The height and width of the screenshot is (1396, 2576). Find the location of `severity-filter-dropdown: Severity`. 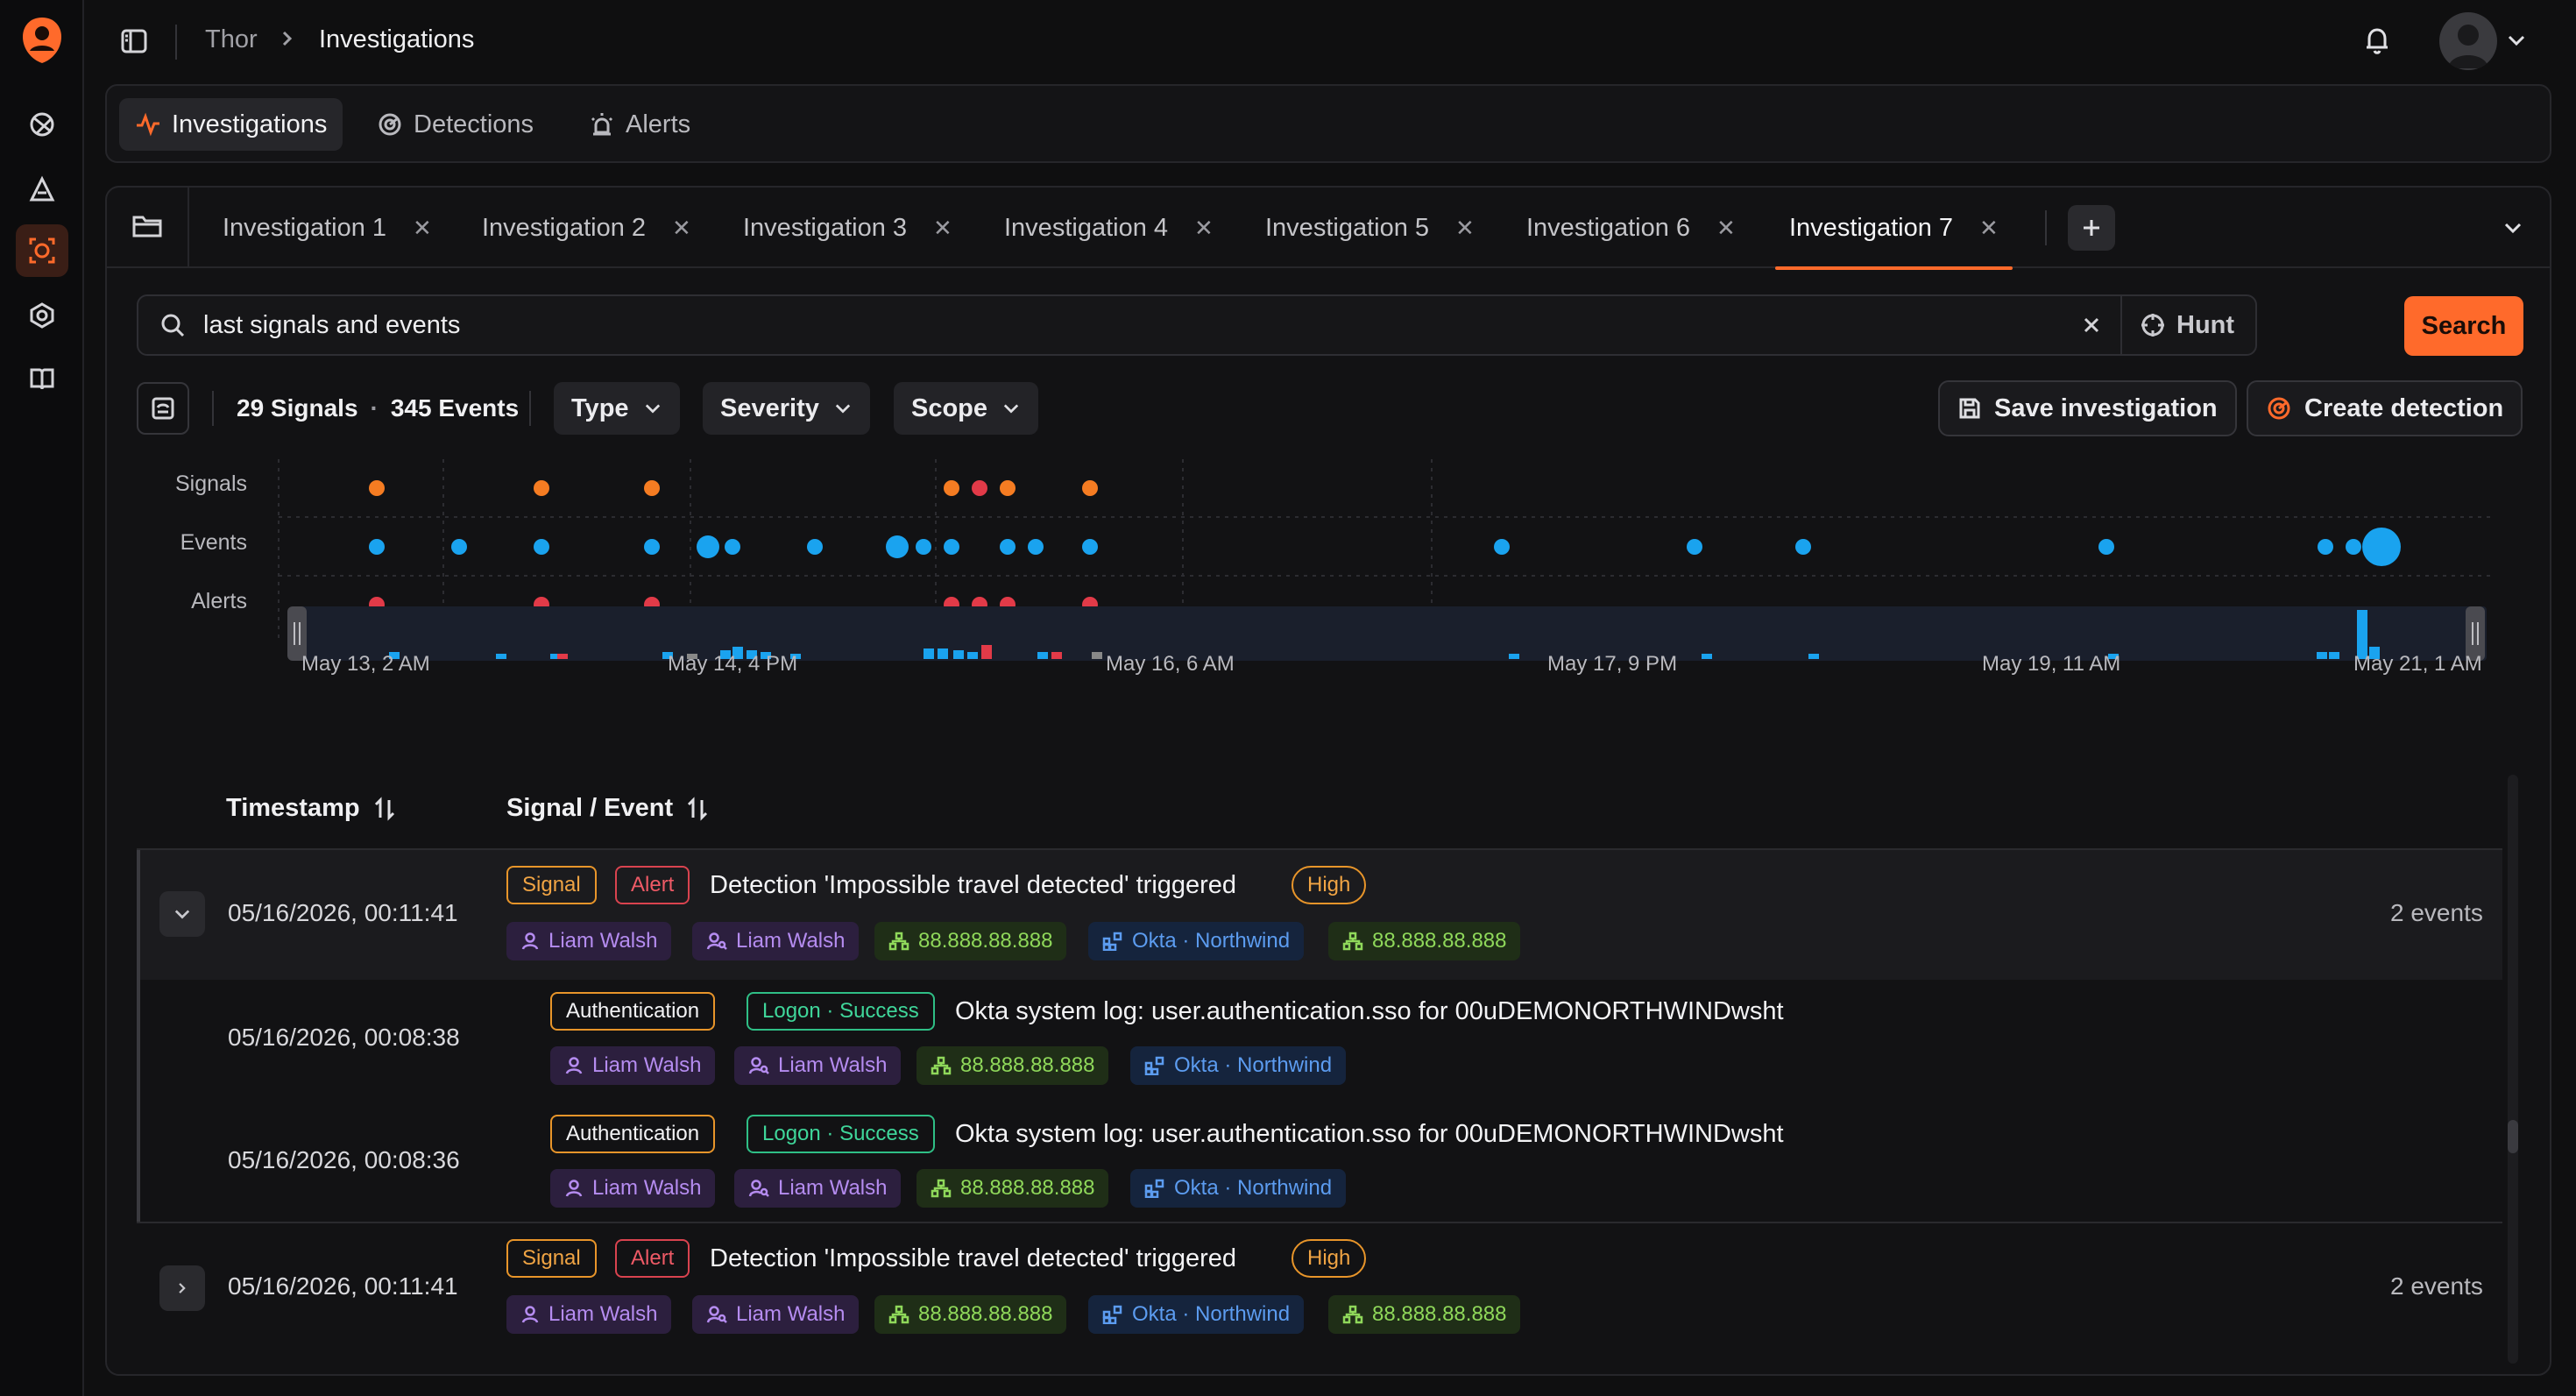

severity-filter-dropdown: Severity is located at coordinates (786, 408).